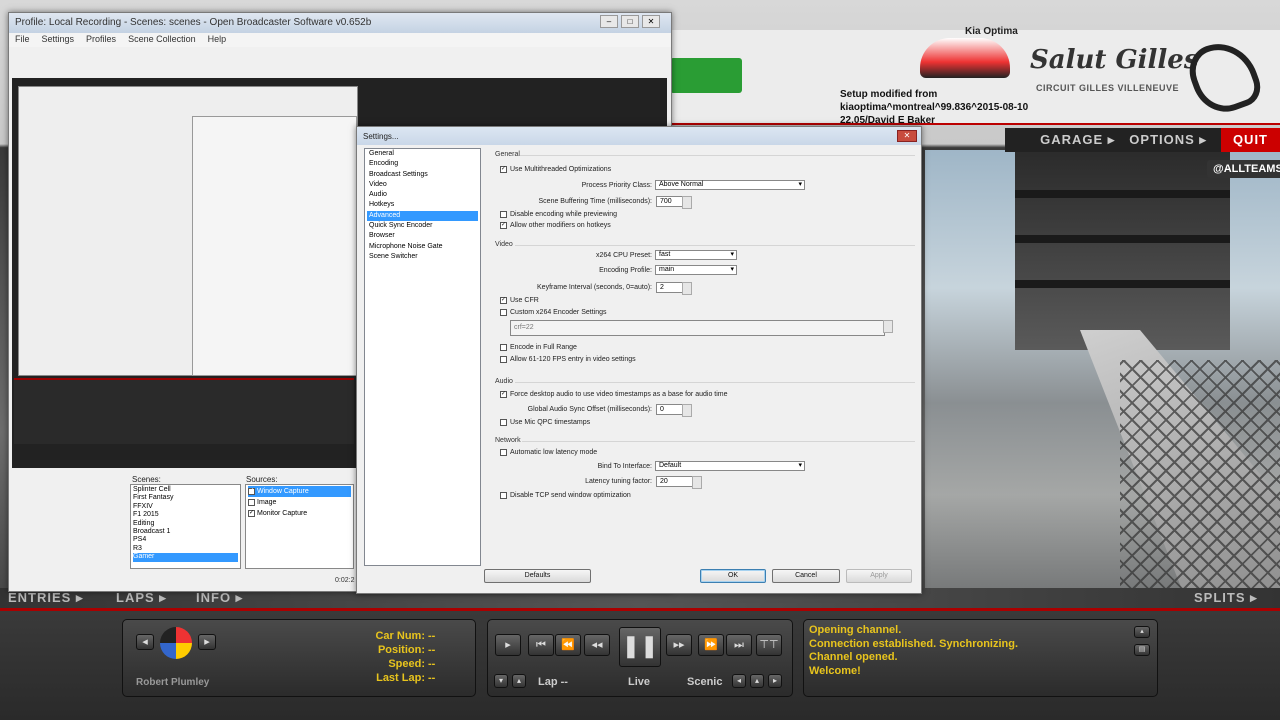  I want to click on menu-file: File, so click(22, 40).